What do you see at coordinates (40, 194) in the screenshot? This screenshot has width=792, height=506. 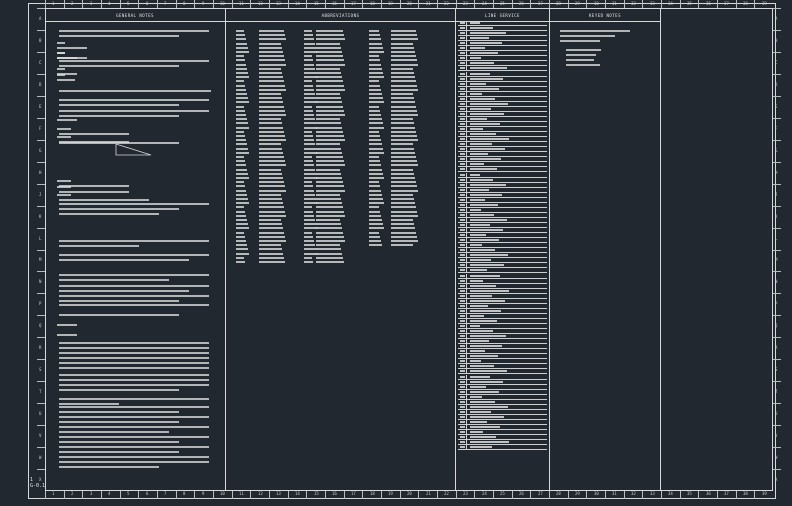 I see `grid-row-label: J` at bounding box center [40, 194].